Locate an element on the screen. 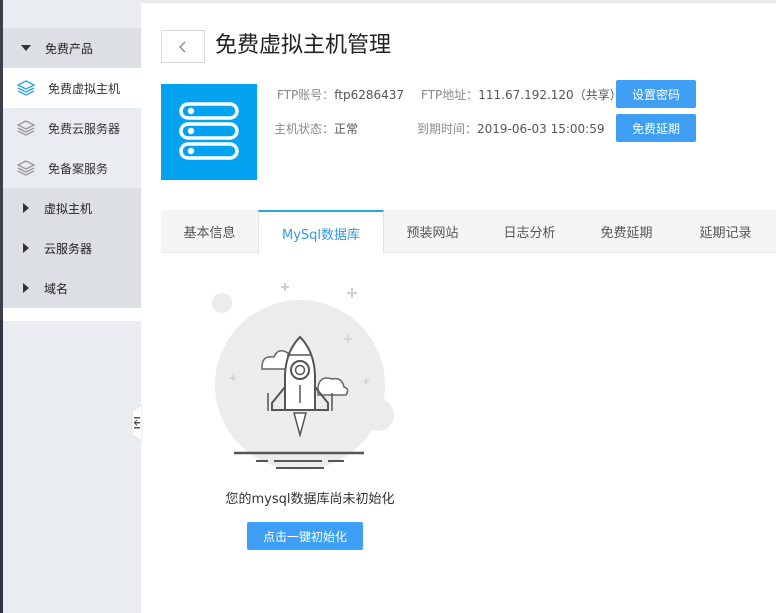 This screenshot has height=613, width=776. sidebar-group-label: 免费产品 is located at coordinates (69, 48).